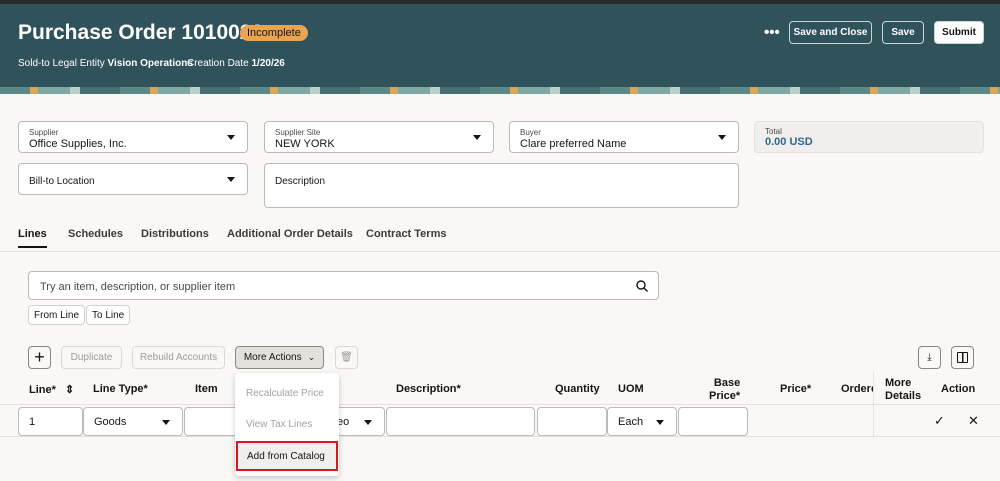  I want to click on description-label: Description, so click(300, 181).